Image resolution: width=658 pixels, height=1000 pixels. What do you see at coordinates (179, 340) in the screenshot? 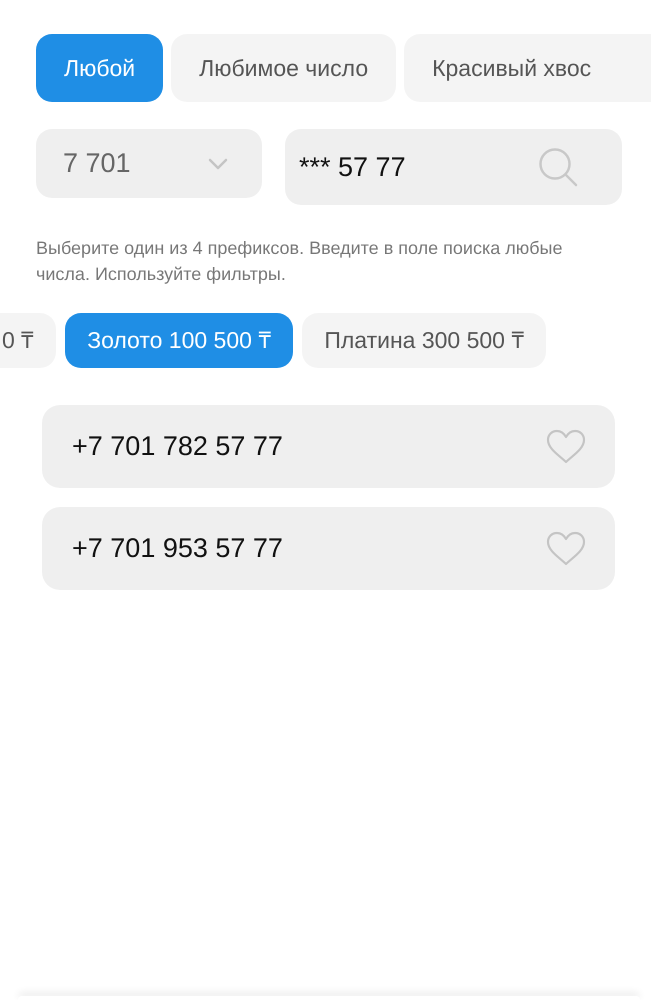
I see `price-filter-chip: Золото 100 500 ₸` at bounding box center [179, 340].